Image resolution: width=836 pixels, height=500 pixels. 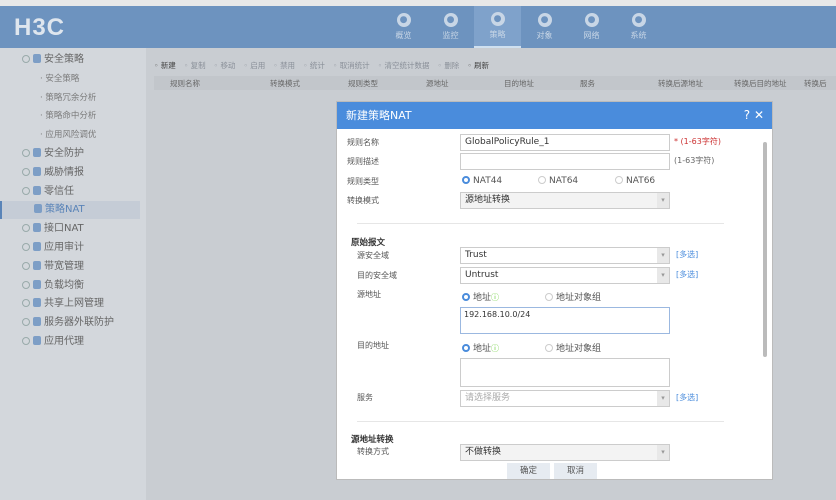 I want to click on toolbar-button: ◦ 移动, so click(x=225, y=65).